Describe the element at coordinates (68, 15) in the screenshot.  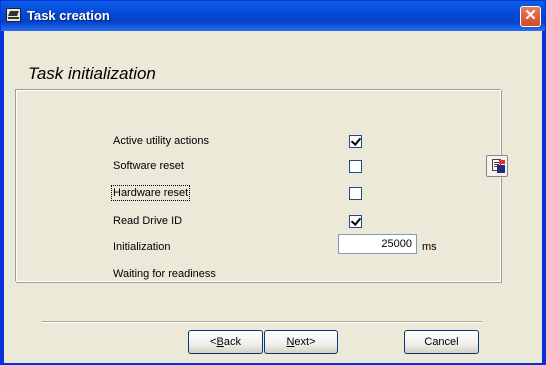
I see `window-title: Task creation` at that location.